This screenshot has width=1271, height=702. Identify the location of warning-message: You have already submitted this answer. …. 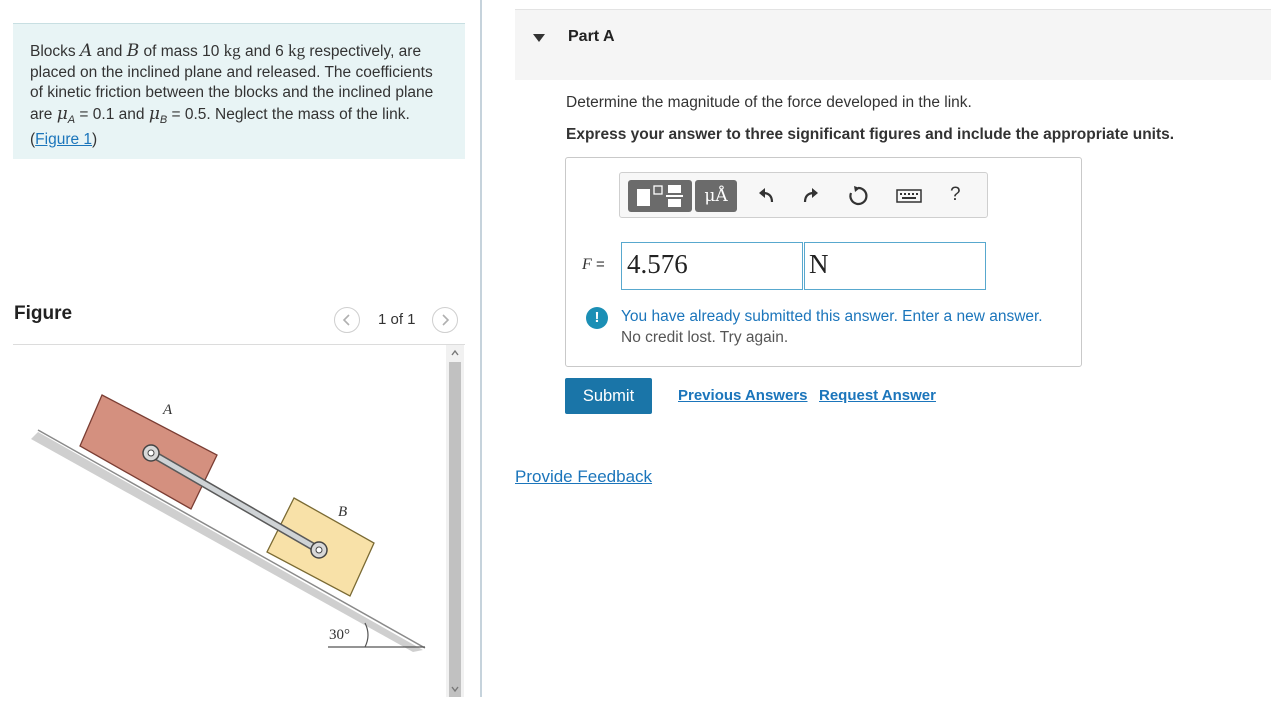
(832, 327).